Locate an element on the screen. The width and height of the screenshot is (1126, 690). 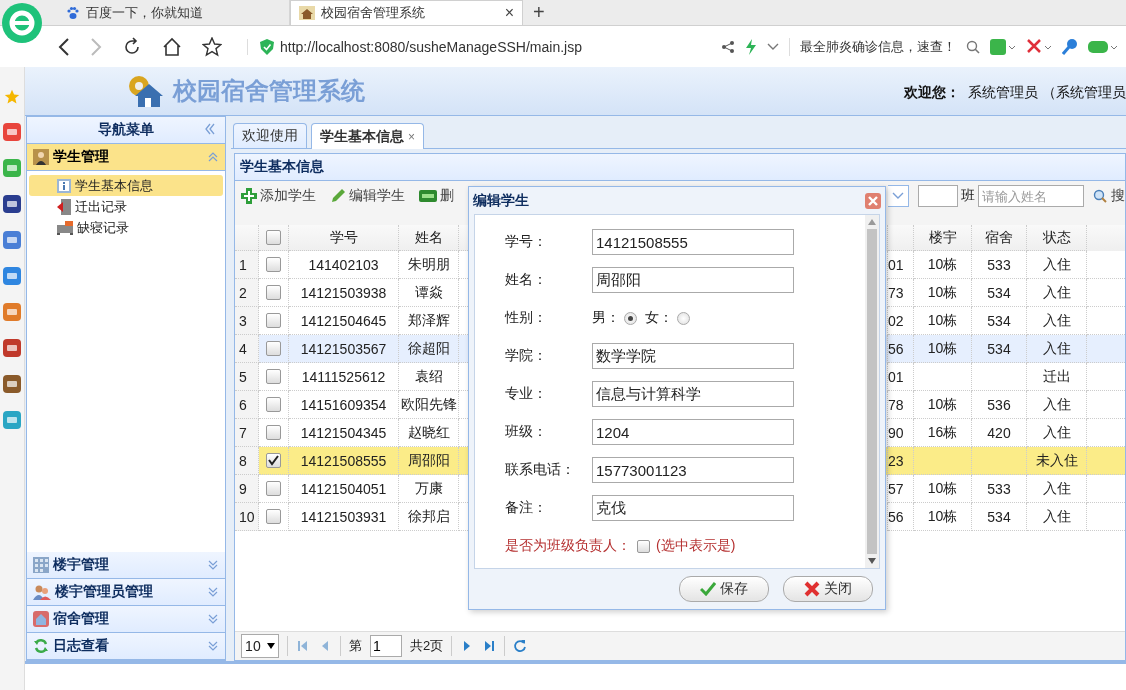
table-cell: 57 is located at coordinates (896, 488).